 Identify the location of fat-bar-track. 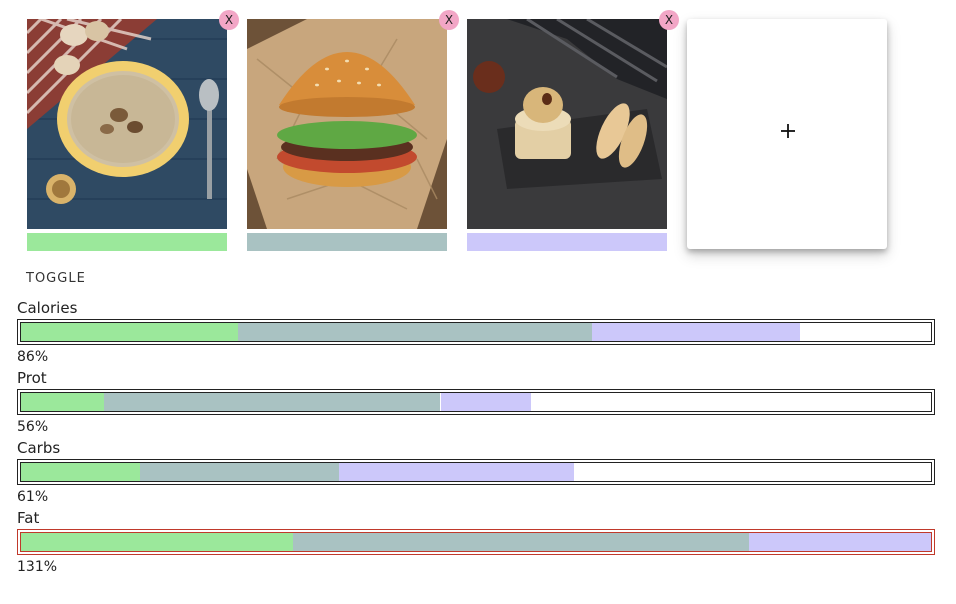
(476, 542).